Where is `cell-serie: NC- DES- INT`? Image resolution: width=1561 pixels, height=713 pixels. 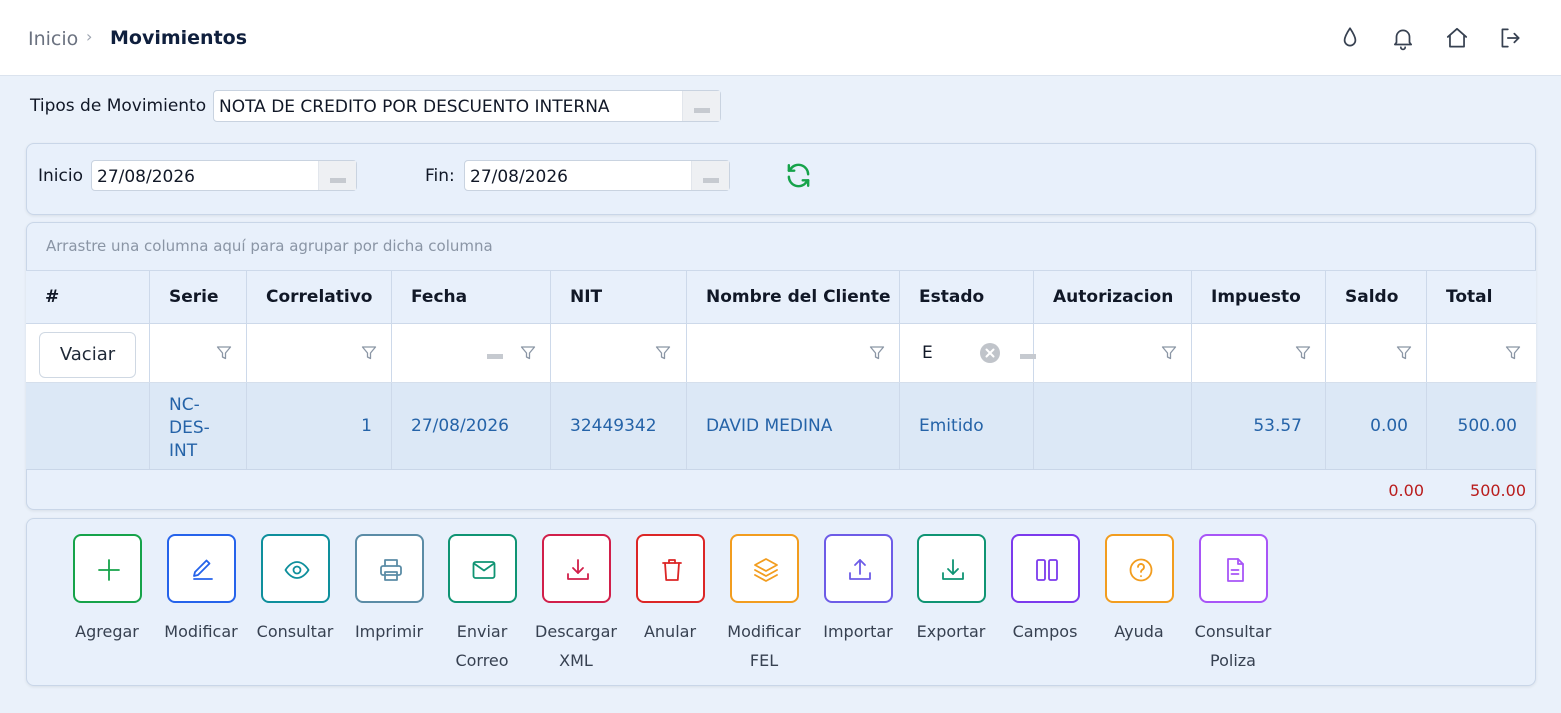 cell-serie: NC- DES- INT is located at coordinates (198, 426).